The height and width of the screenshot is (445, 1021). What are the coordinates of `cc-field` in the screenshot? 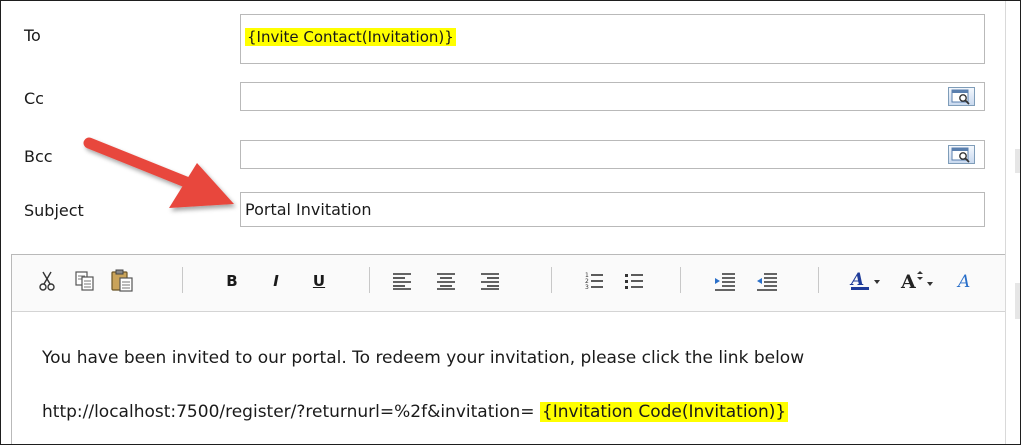 It's located at (612, 96).